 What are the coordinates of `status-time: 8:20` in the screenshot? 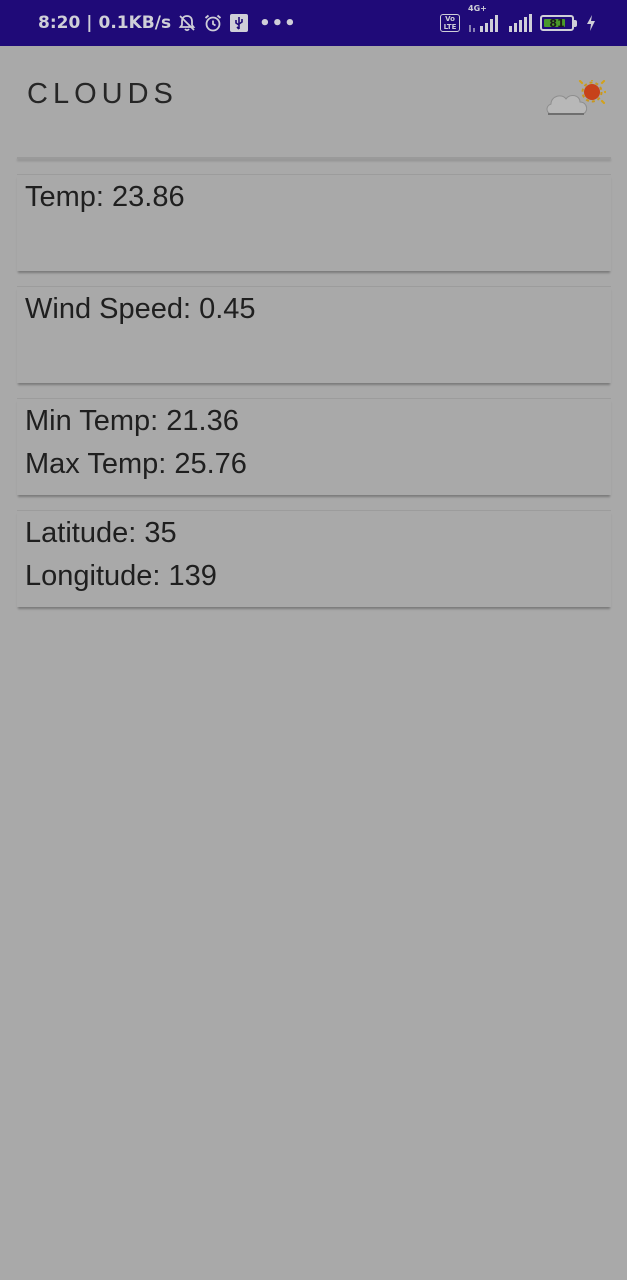 It's located at (59, 23).